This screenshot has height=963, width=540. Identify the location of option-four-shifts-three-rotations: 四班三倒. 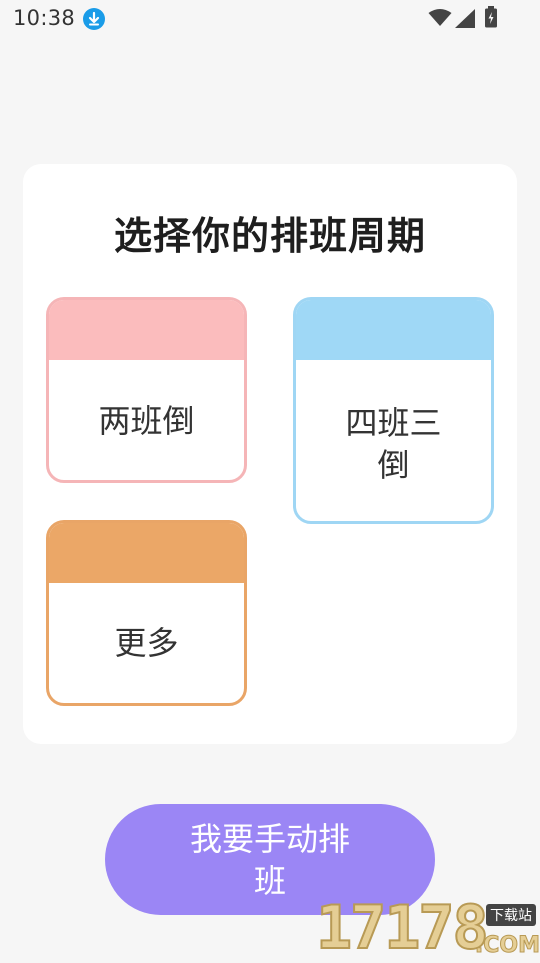
(393, 410).